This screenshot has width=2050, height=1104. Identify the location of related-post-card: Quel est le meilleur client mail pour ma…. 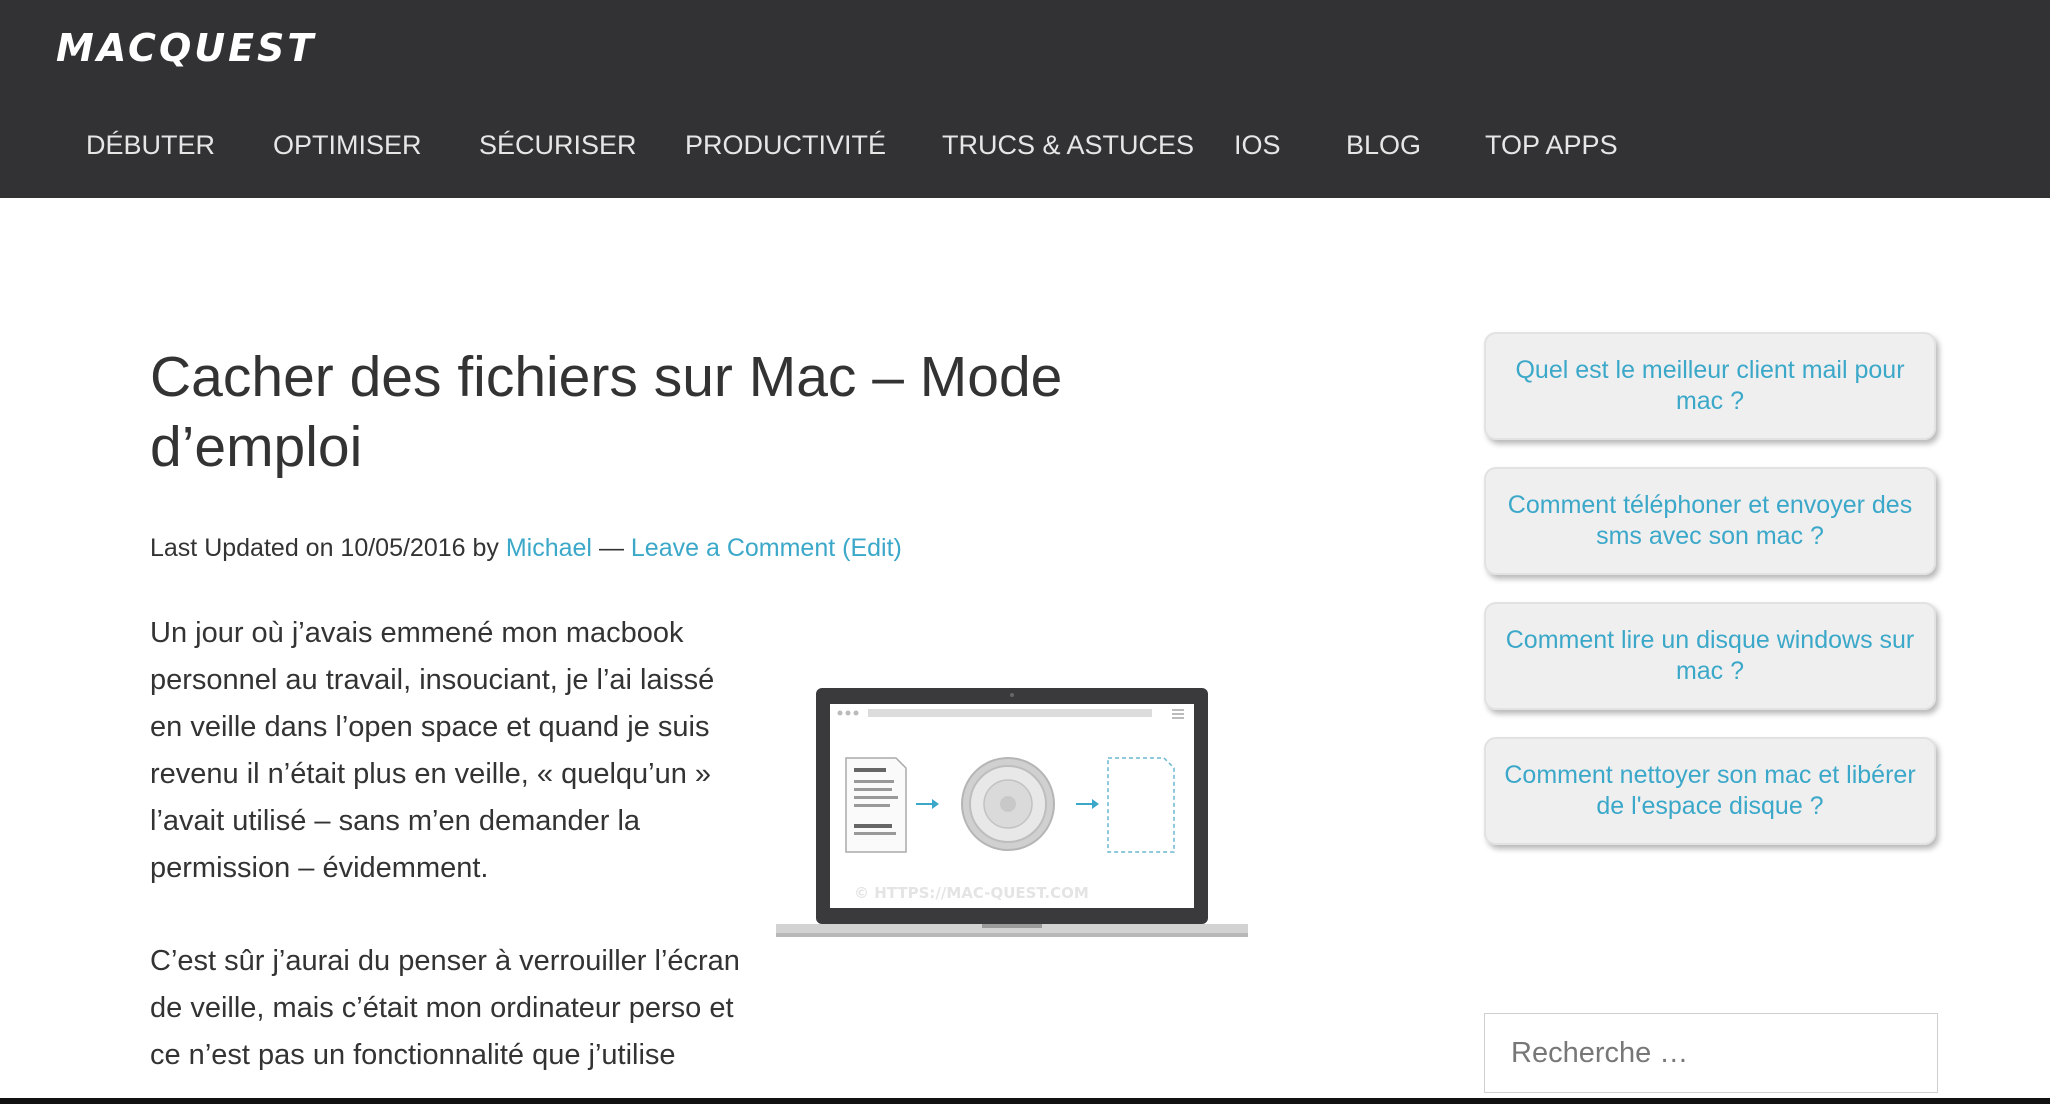
(1710, 386).